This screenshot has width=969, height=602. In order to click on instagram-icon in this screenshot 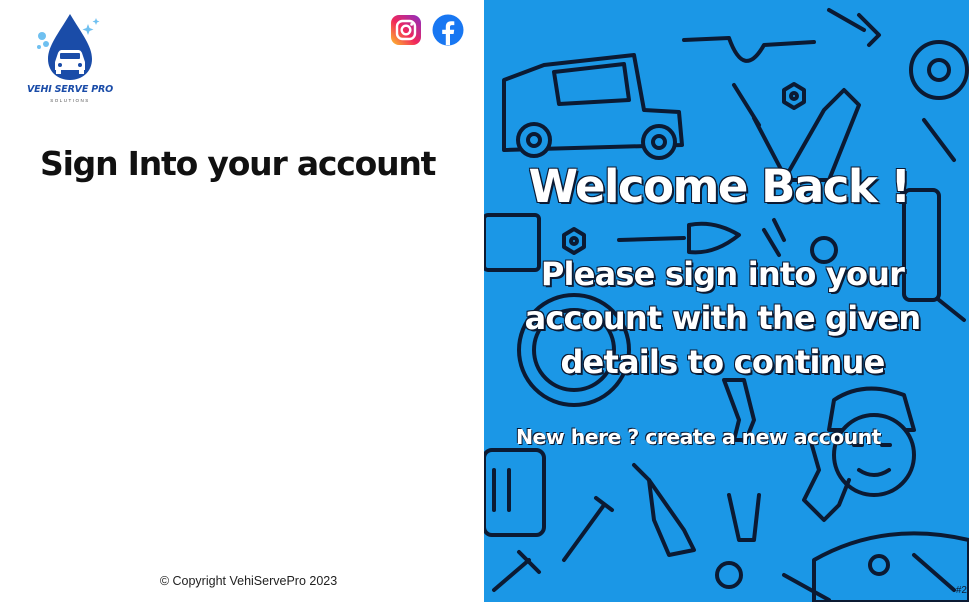, I will do `click(406, 30)`.